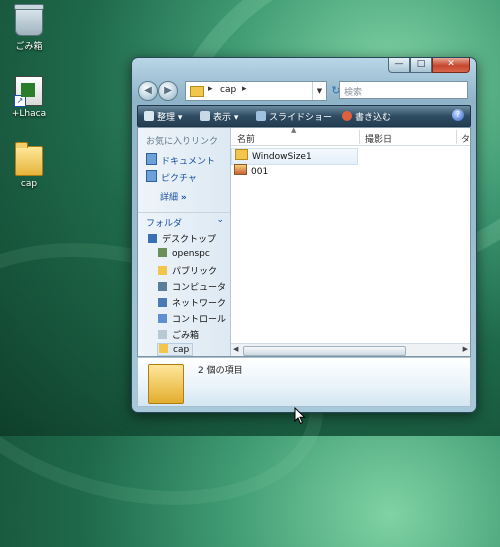 Image resolution: width=500 pixels, height=547 pixels. What do you see at coordinates (191, 254) in the screenshot?
I see `tree-label: openspc` at bounding box center [191, 254].